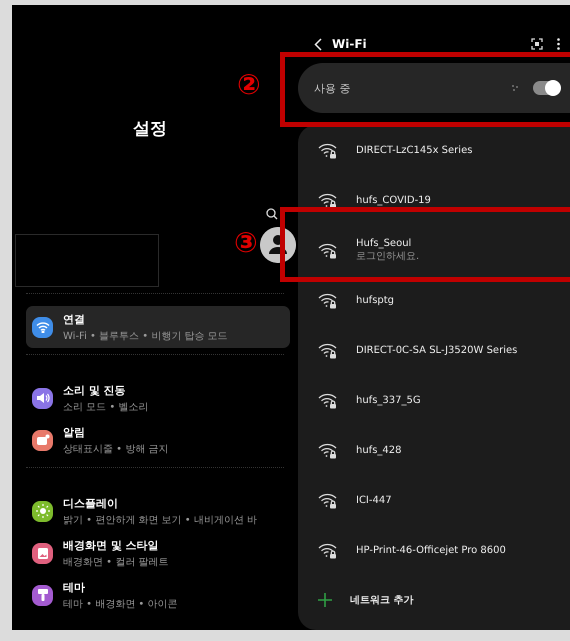  What do you see at coordinates (515, 88) in the screenshot?
I see `dots-icon` at bounding box center [515, 88].